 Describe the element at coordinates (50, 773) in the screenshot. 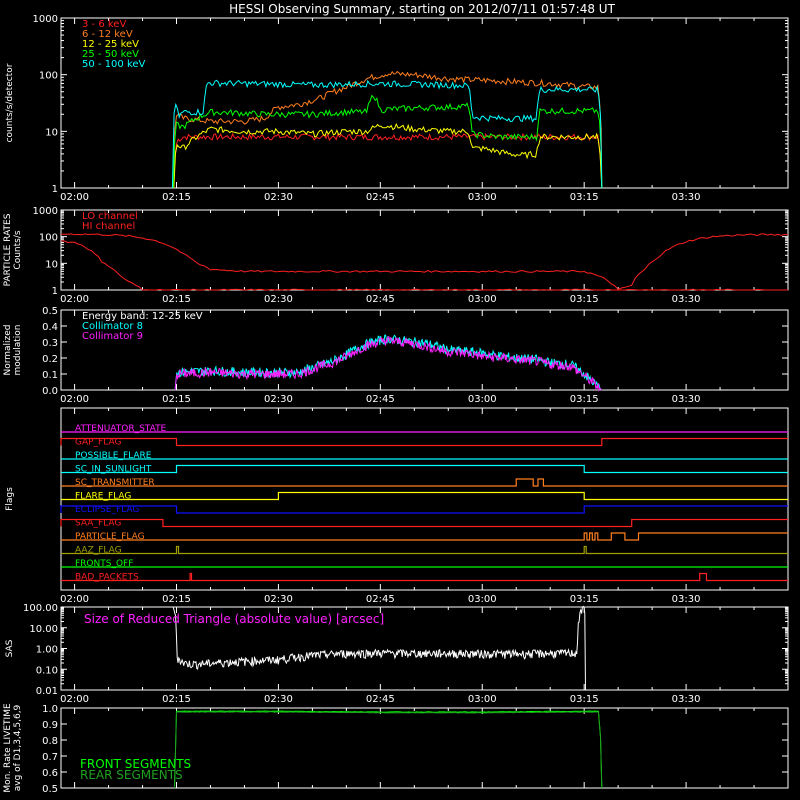

I see `y-tick-label: 0.6` at that location.